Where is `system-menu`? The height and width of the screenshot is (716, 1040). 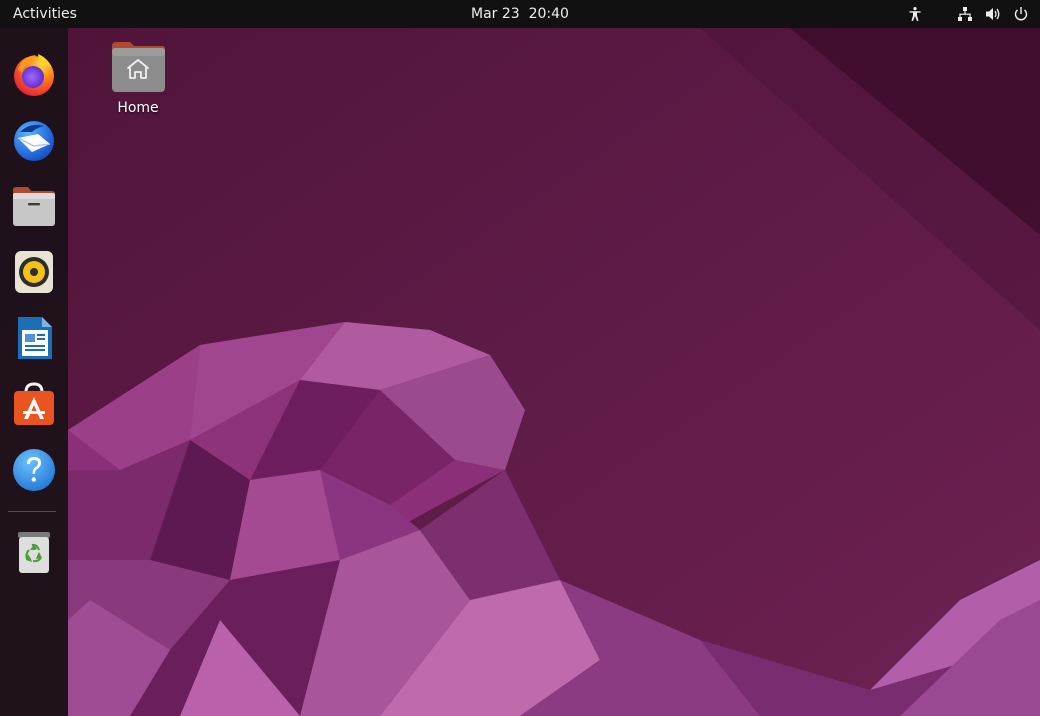
system-menu is located at coordinates (968, 14).